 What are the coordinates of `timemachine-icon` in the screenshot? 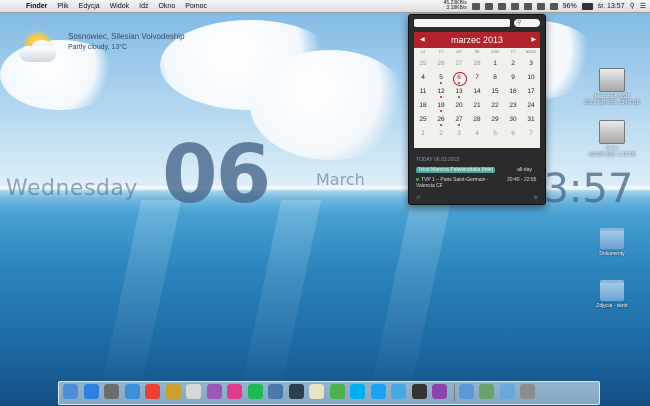 It's located at (527, 6).